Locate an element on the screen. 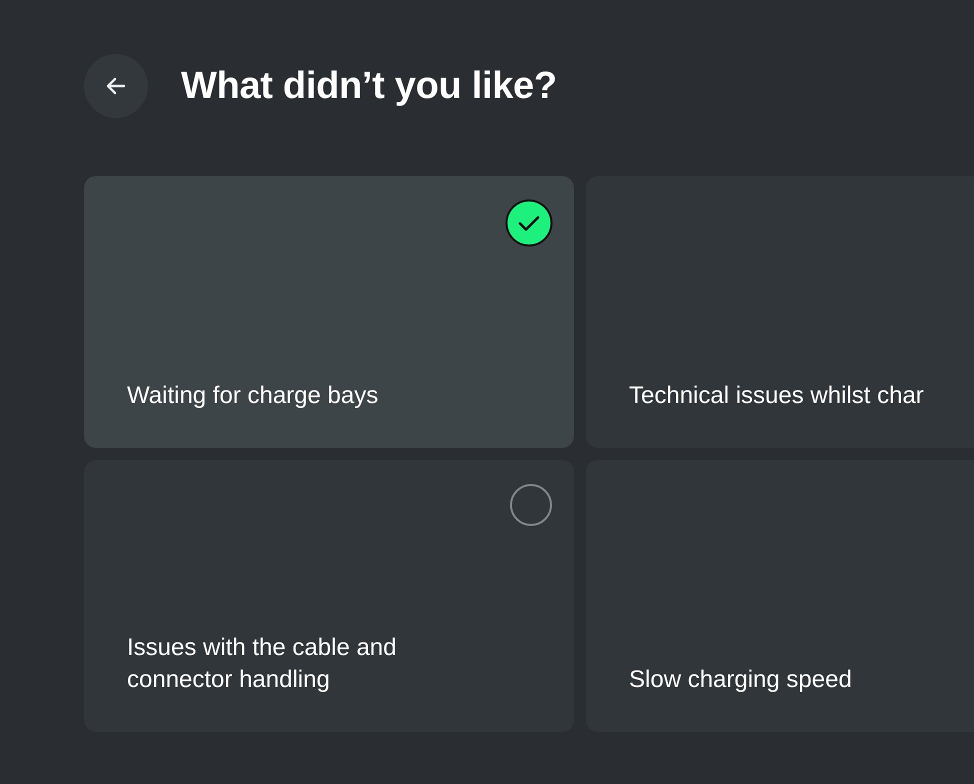  option-label: Issues with the cable and connector handling is located at coordinates (262, 664).